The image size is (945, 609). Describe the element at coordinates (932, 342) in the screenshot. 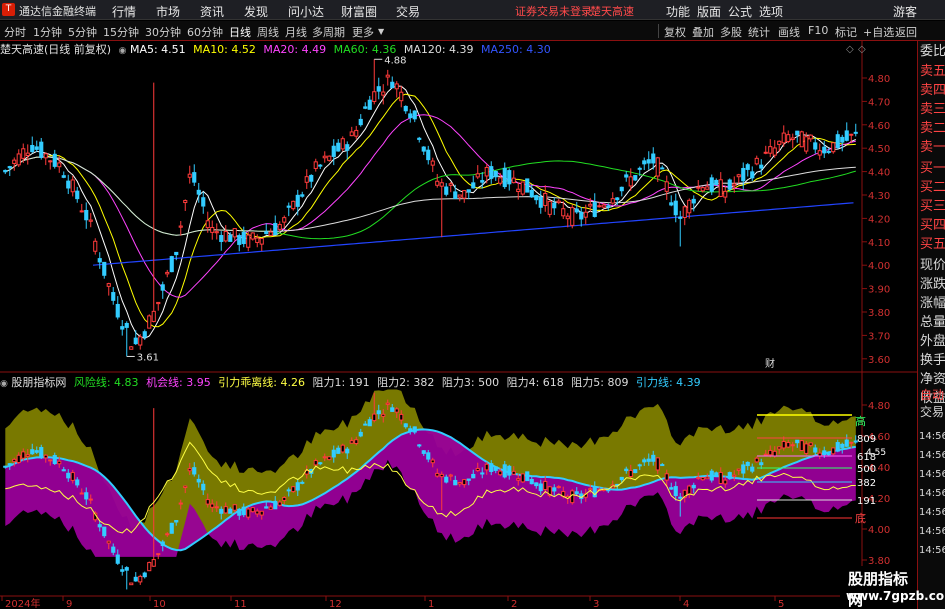

I see `side-outer: 外盘` at that location.